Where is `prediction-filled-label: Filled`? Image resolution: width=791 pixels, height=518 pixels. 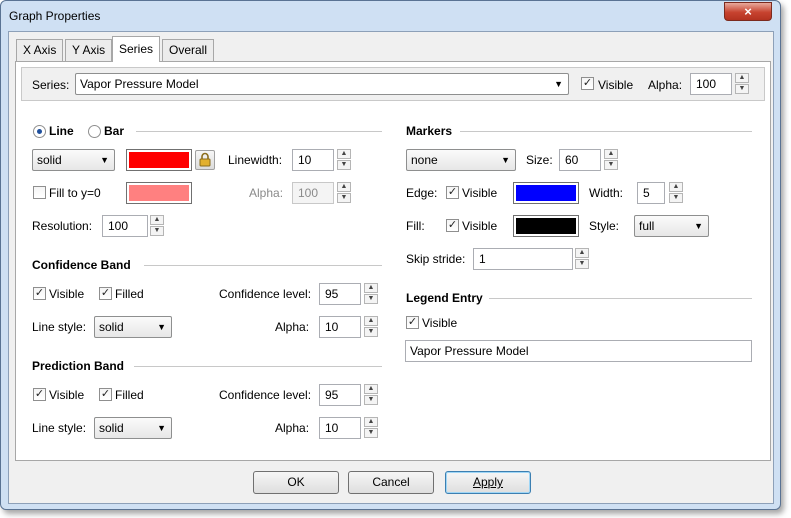 prediction-filled-label: Filled is located at coordinates (129, 395).